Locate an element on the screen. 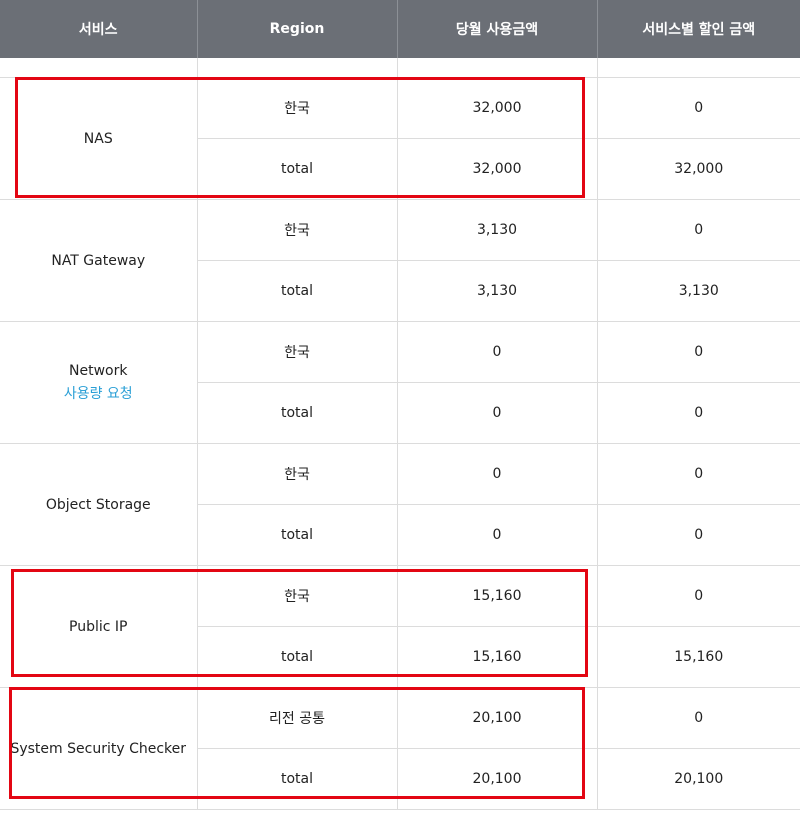  service-name-public-ip: Public IP is located at coordinates (98, 626).